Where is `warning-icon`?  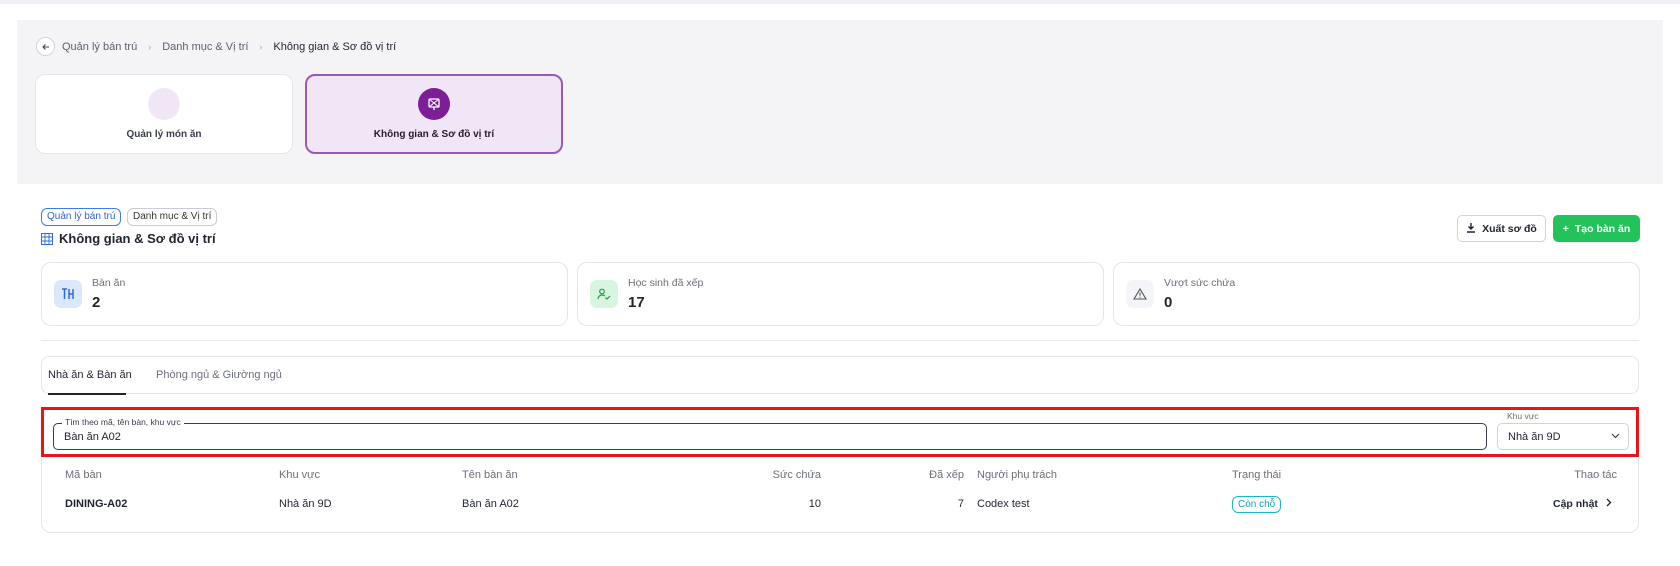
warning-icon is located at coordinates (1140, 294).